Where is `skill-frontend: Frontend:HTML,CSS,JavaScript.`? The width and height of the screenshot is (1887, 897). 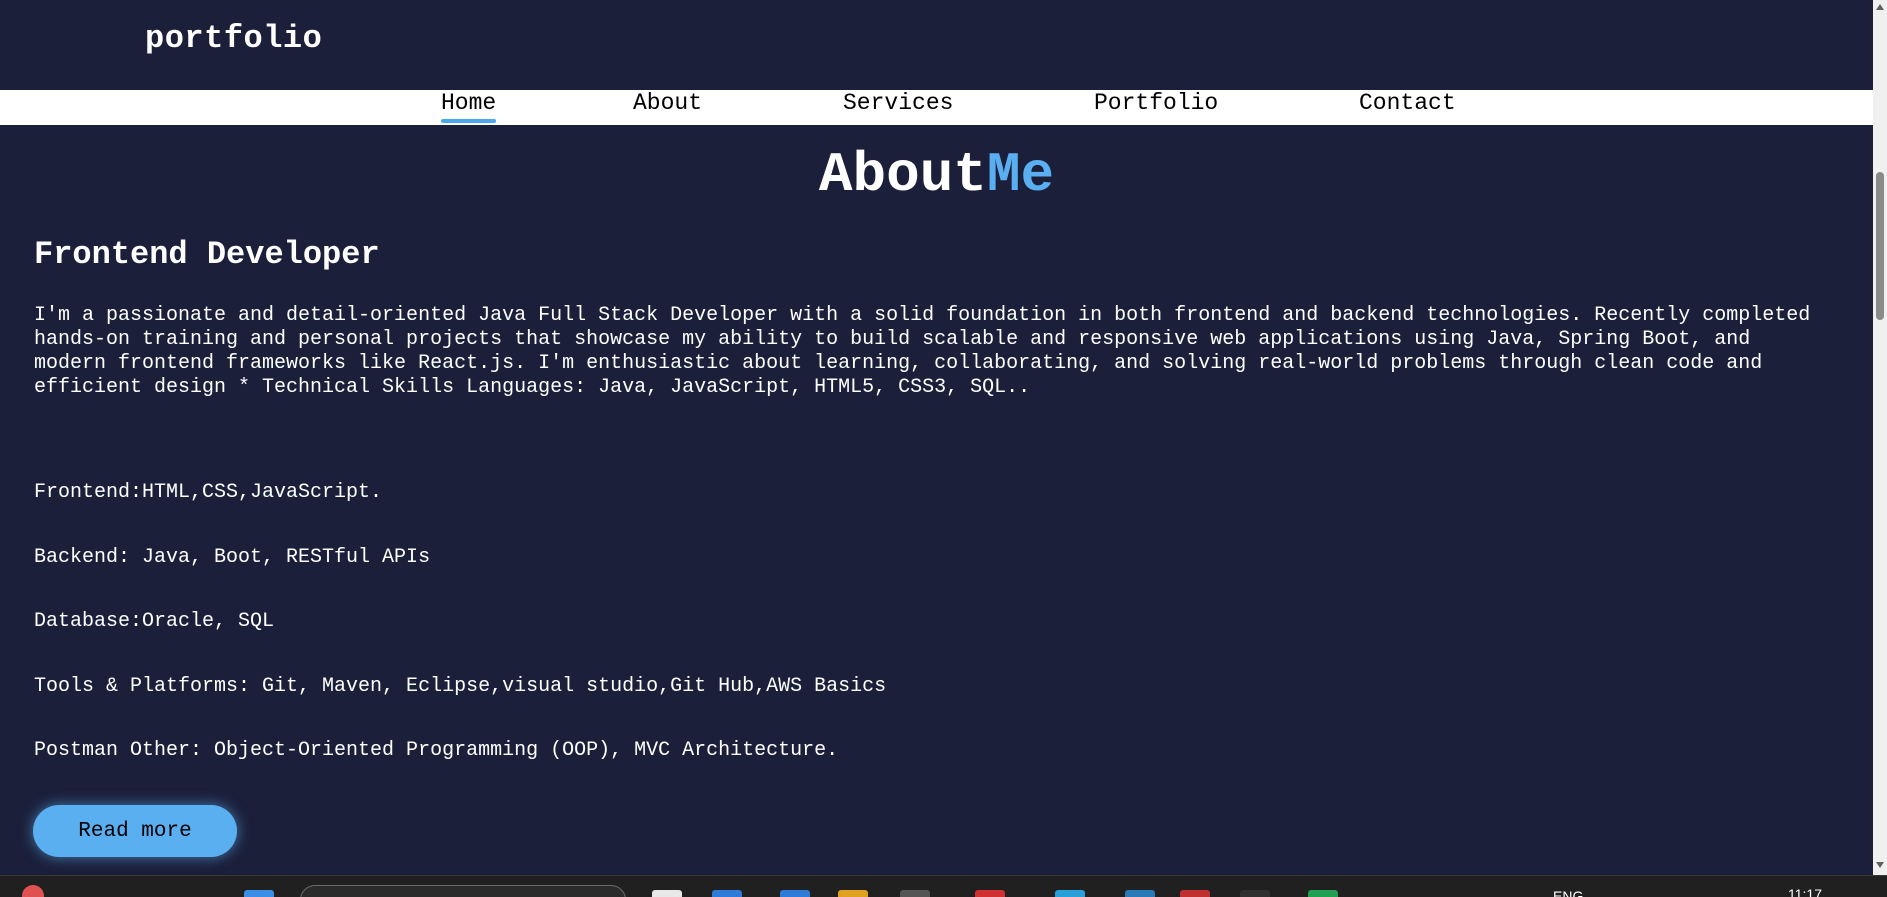
skill-frontend: Frontend:HTML,CSS,JavaScript. is located at coordinates (208, 492).